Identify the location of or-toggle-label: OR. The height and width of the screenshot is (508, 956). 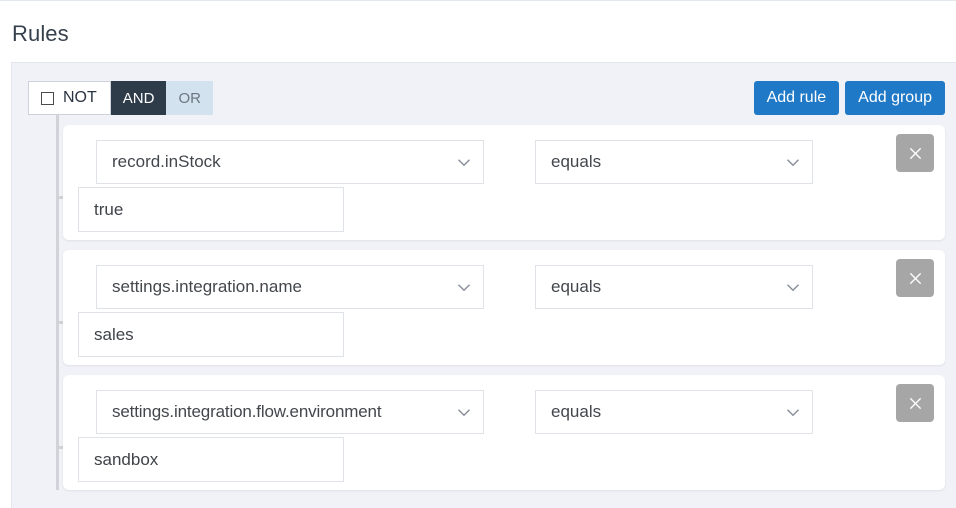
(189, 98).